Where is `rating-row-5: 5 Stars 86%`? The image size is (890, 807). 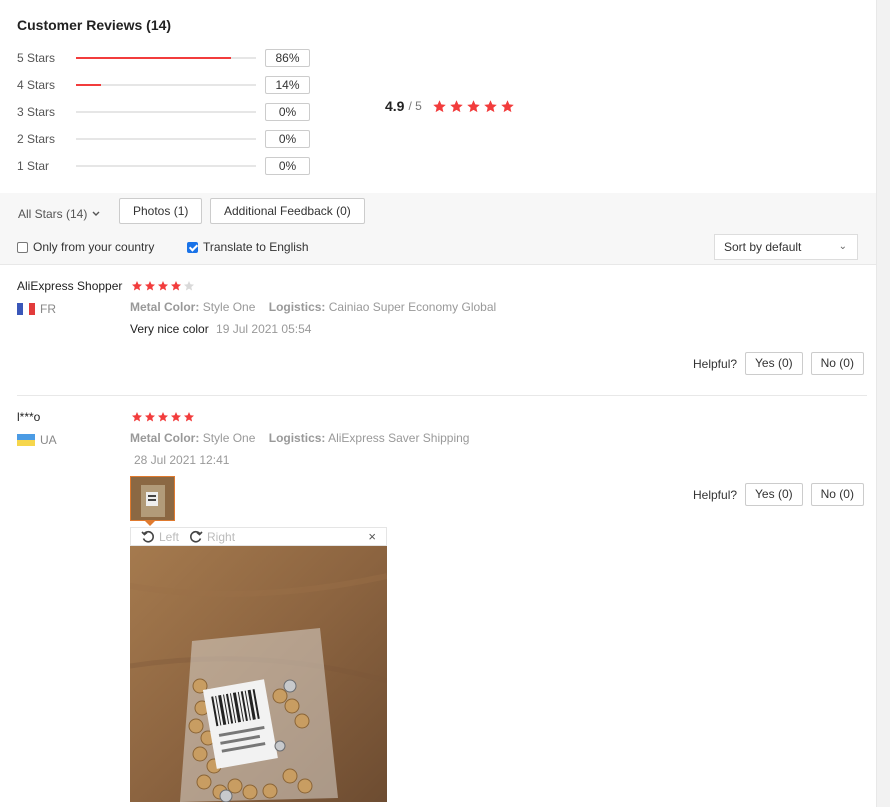
rating-row-5: 5 Stars 86% is located at coordinates (167, 58).